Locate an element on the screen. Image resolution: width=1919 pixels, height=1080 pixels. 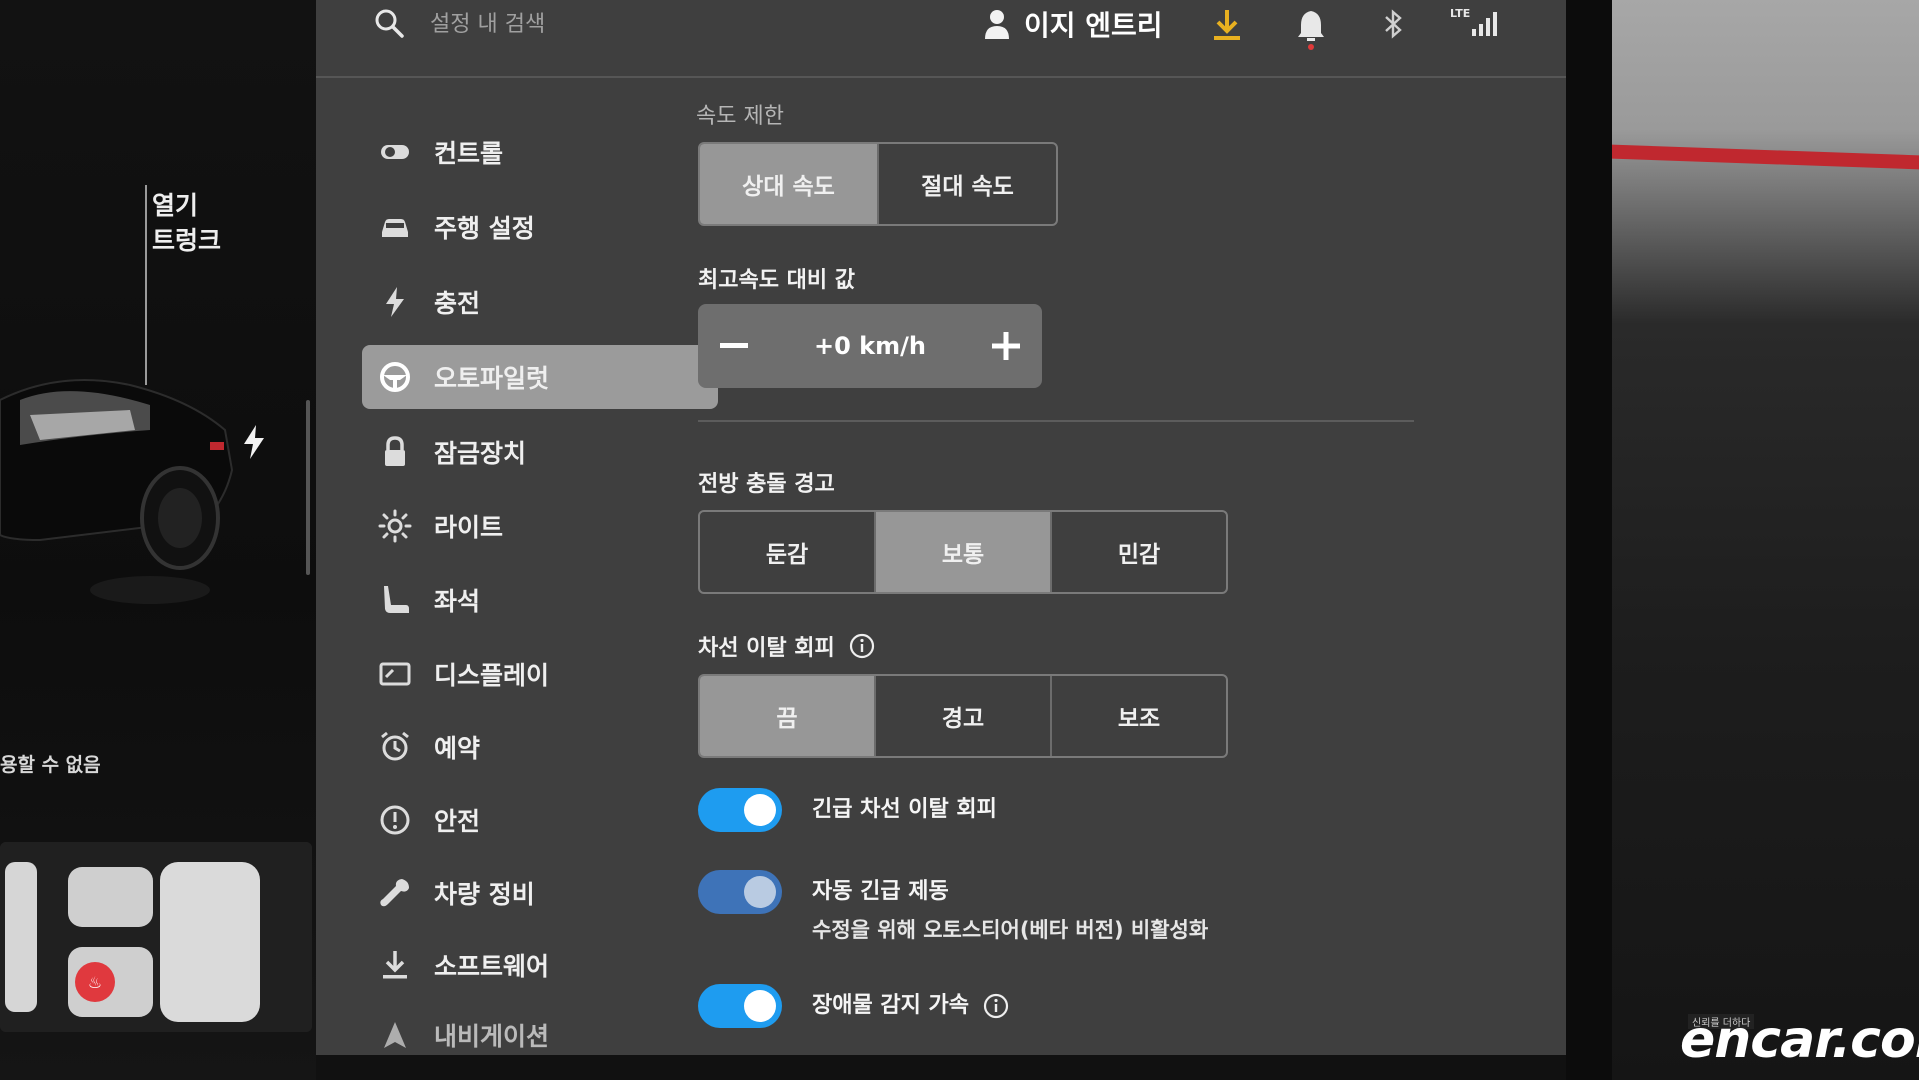
collision-medium-option: 보통 is located at coordinates (962, 552).